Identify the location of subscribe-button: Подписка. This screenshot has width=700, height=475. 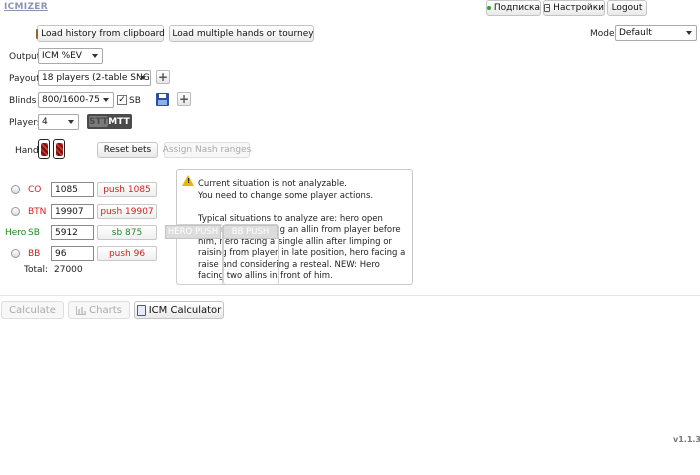
(513, 8).